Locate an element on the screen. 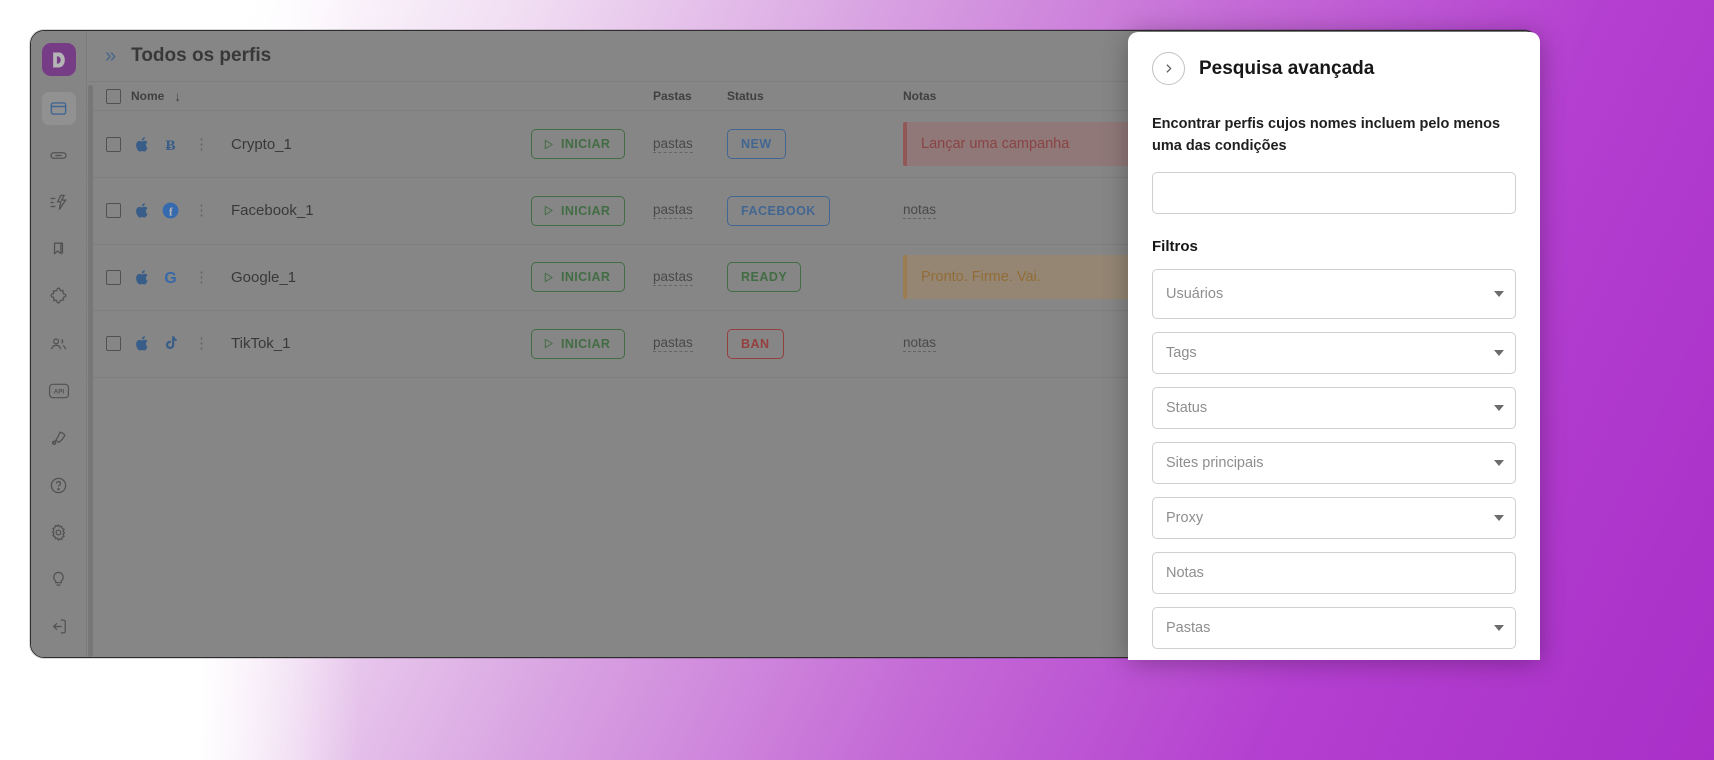  google-icon: G is located at coordinates (170, 278).